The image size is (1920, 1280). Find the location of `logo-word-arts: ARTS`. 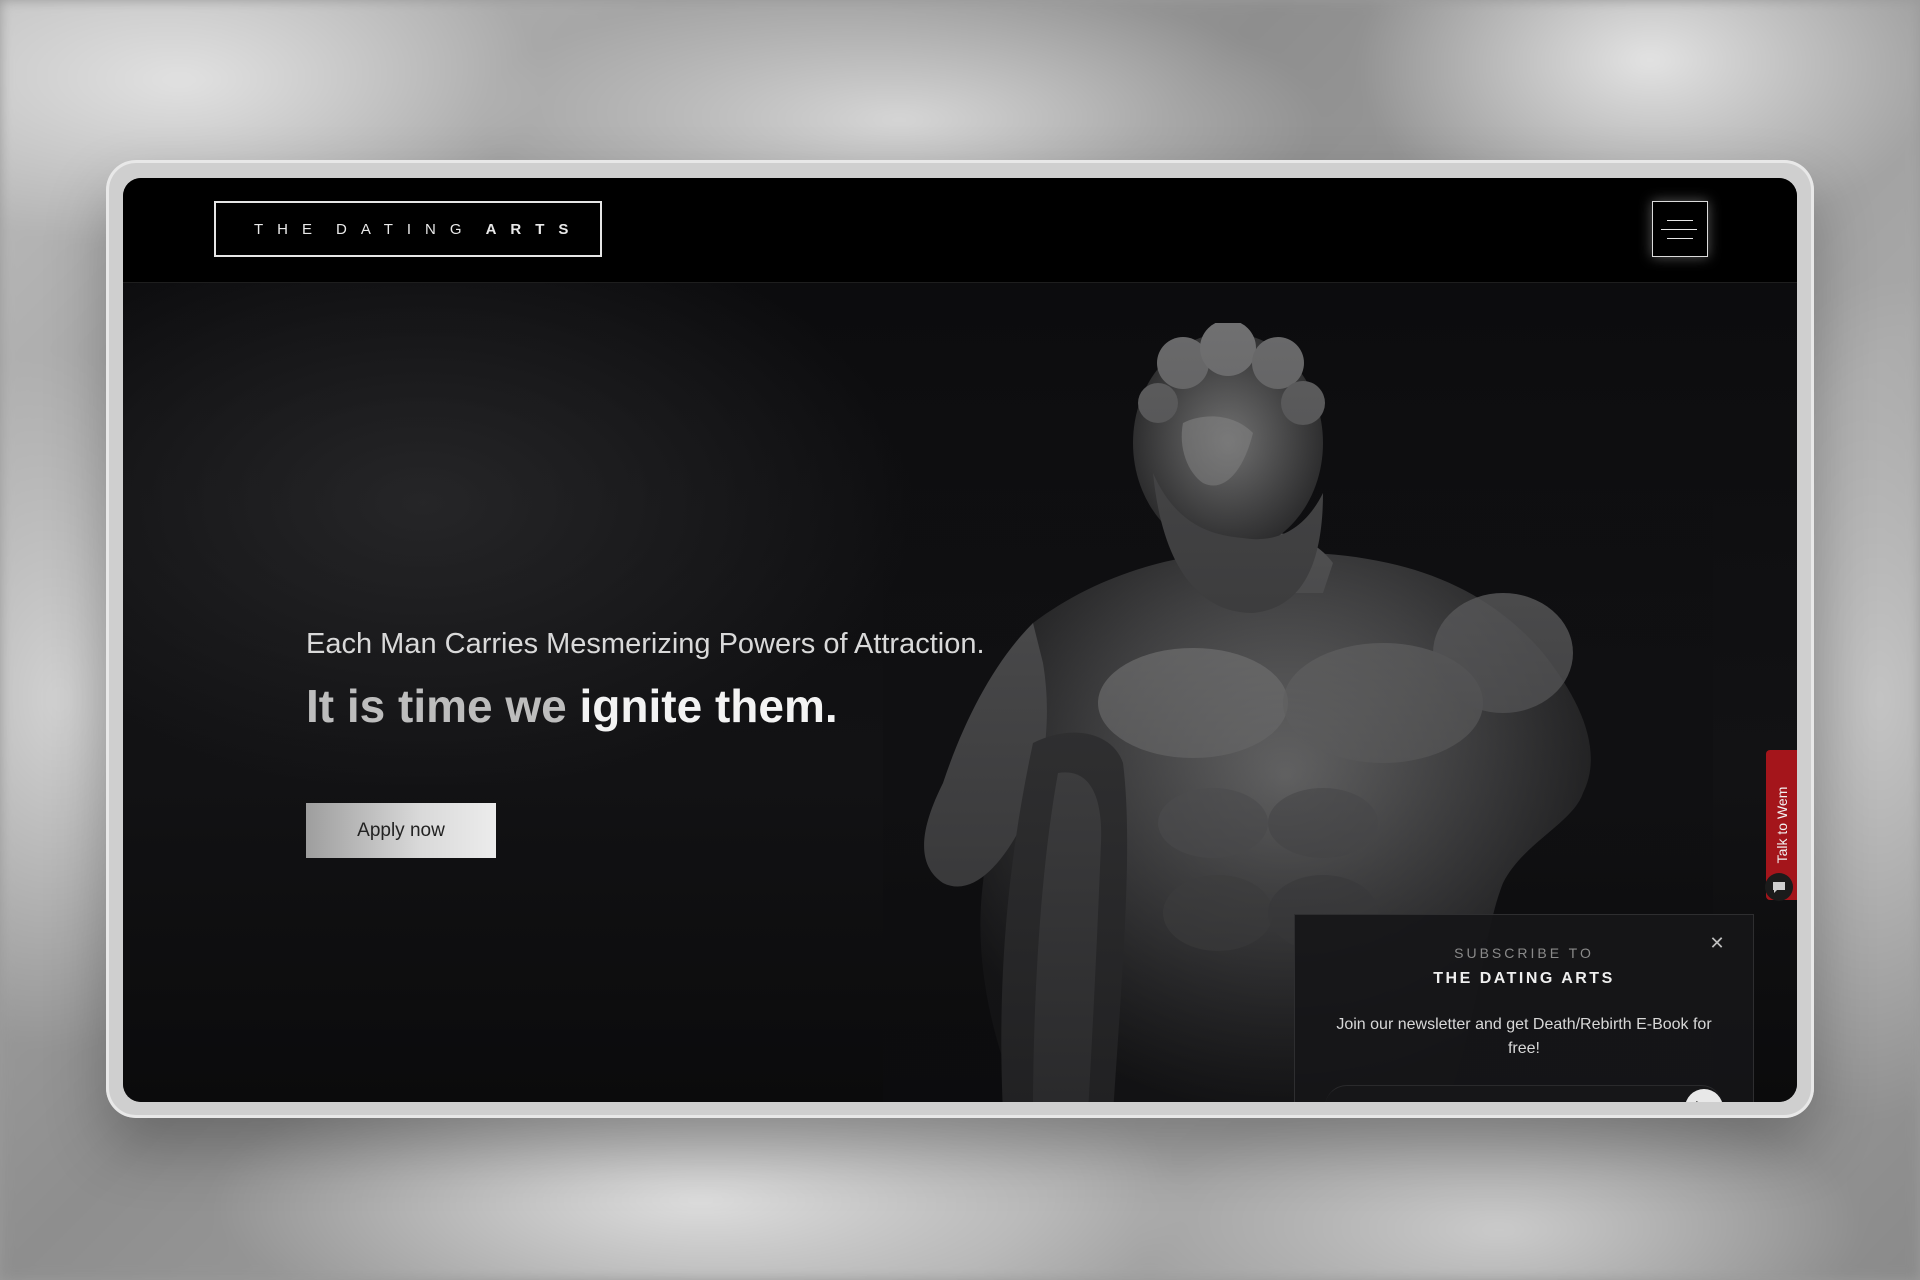

logo-word-arts: ARTS is located at coordinates (534, 229).